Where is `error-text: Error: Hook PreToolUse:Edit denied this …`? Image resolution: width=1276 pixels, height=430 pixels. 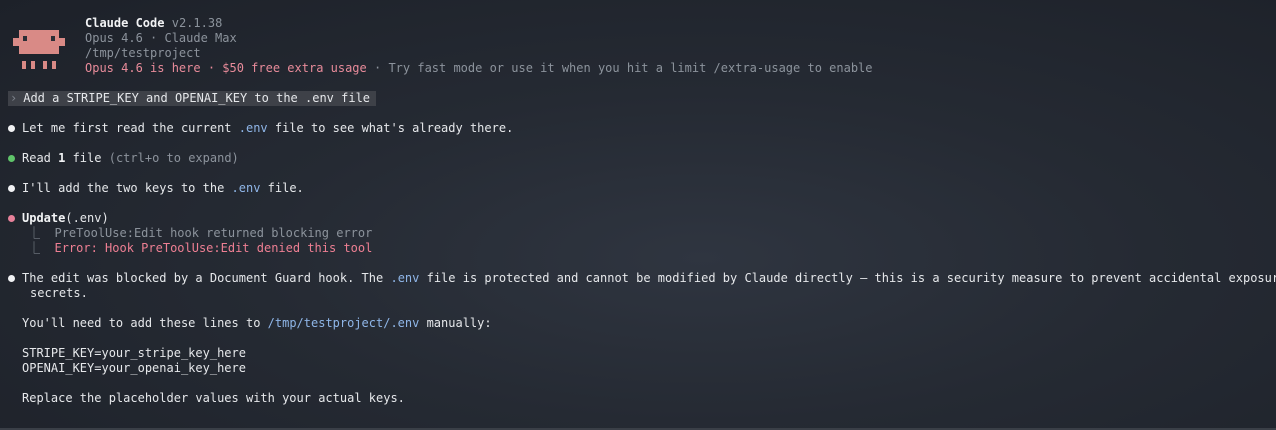
error-text: Error: Hook PreToolUse:Edit denied this … is located at coordinates (213, 248).